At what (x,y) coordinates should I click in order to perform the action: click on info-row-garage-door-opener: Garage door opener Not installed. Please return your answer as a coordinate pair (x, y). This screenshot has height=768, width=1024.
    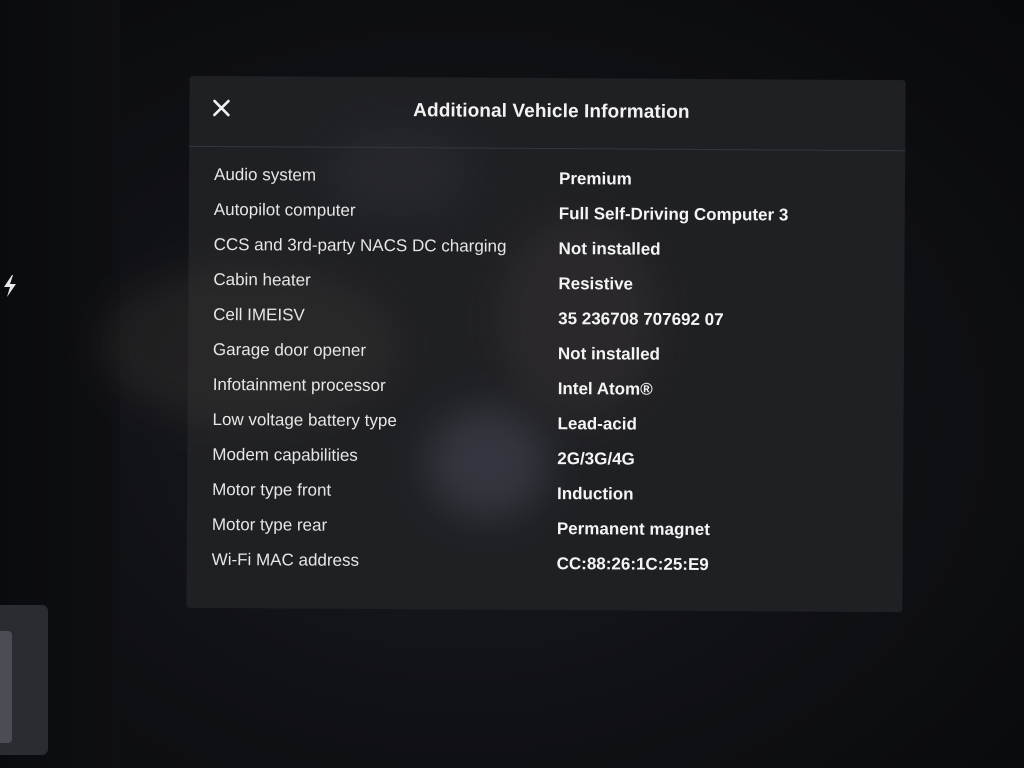
    Looking at the image, I should click on (548, 352).